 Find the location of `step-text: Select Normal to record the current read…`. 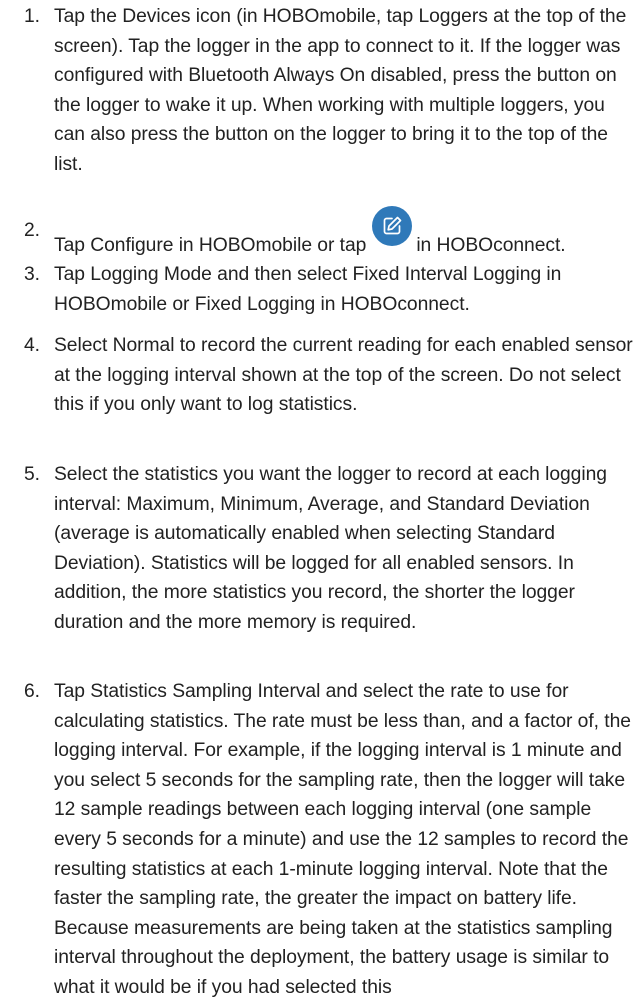

step-text: Select Normal to record the current read… is located at coordinates (343, 375).